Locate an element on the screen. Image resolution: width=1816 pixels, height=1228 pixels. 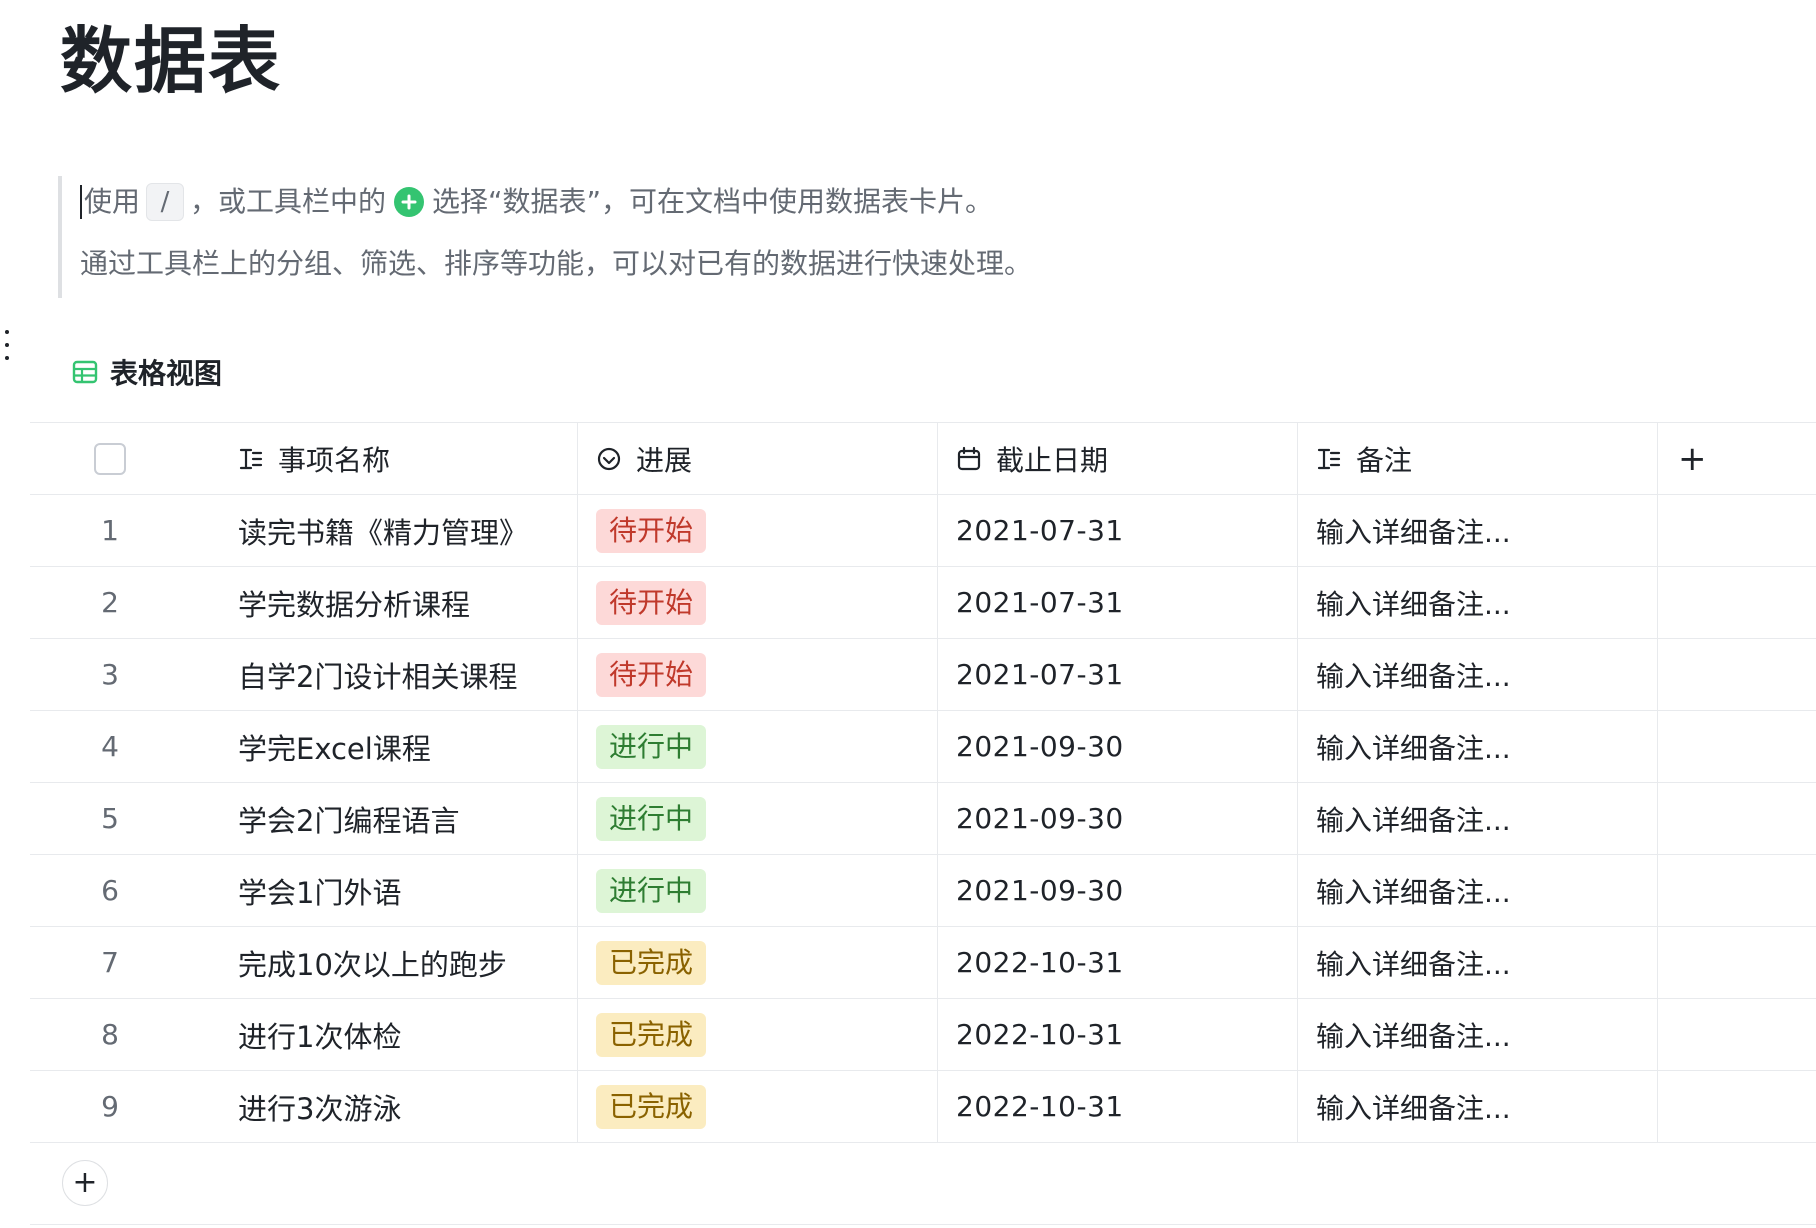
status-badge: 进行中 is located at coordinates (651, 746).